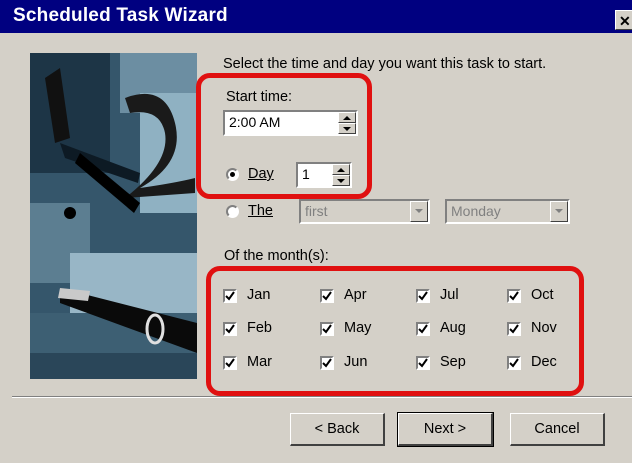 The image size is (632, 463). I want to click on month-label: Jul, so click(449, 295).